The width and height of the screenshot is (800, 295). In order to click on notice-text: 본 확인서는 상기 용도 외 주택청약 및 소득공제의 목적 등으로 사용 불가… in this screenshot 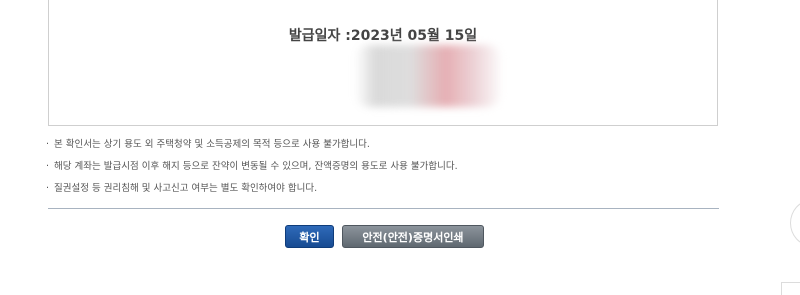, I will do `click(212, 144)`.